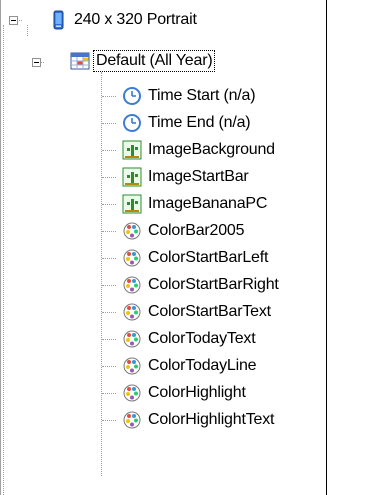  I want to click on tree-node-label: ColorBar2005, so click(196, 230).